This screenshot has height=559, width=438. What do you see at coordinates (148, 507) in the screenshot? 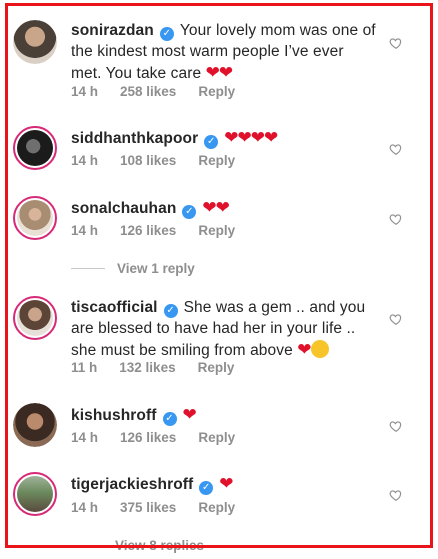
I see `comment-likes: 375 likes` at bounding box center [148, 507].